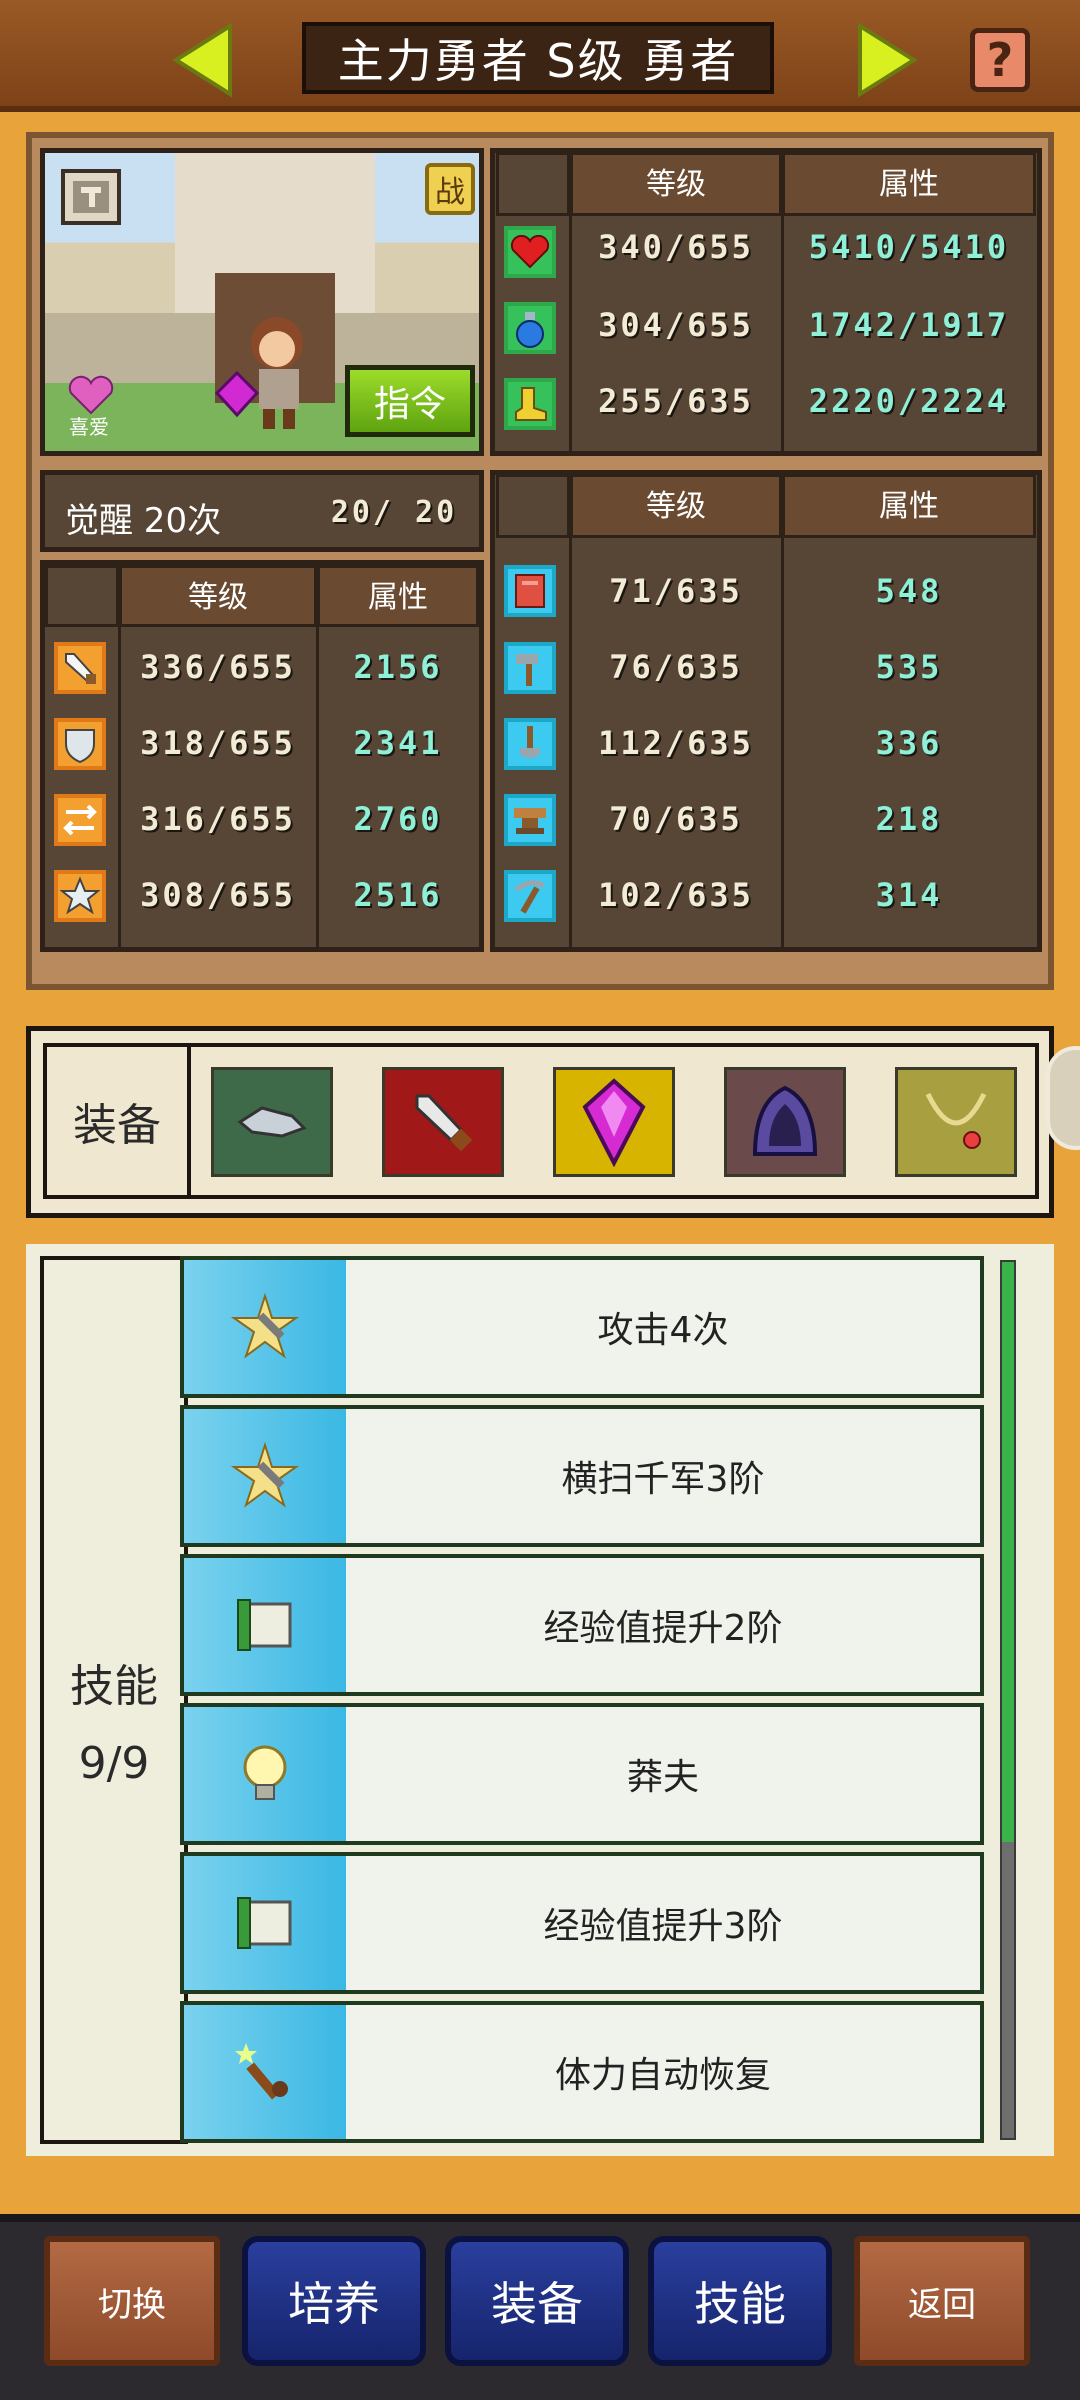 This screenshot has width=1080, height=2400. I want to click on hero-title: 主力勇者 S级 勇者, so click(538, 58).